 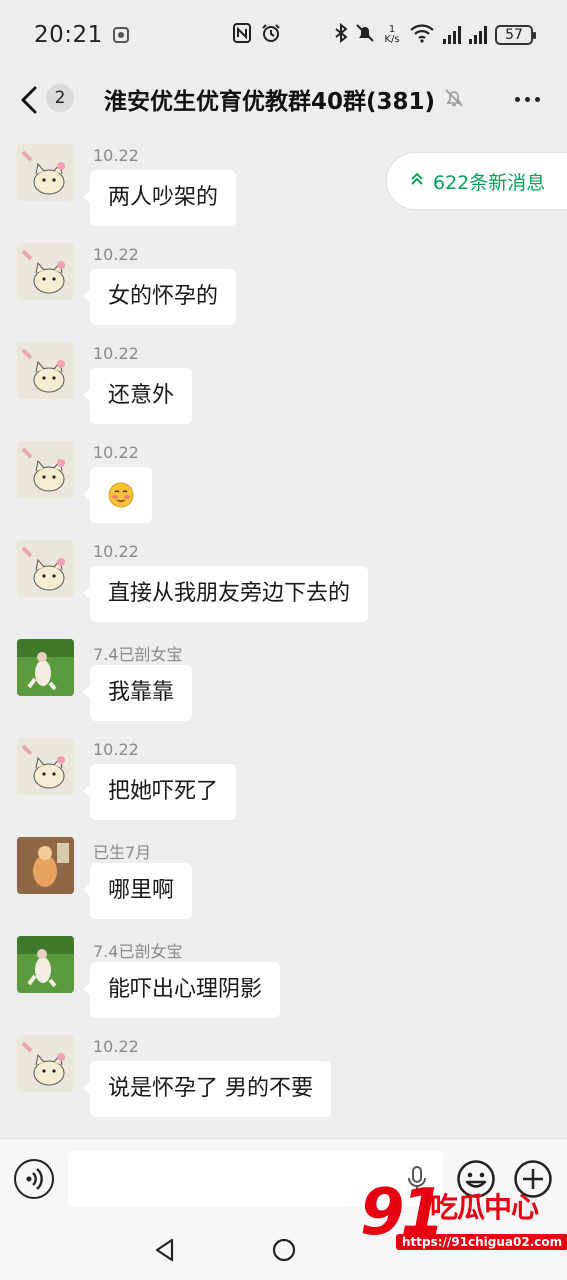 I want to click on chevron-left-icon, so click(x=29, y=100).